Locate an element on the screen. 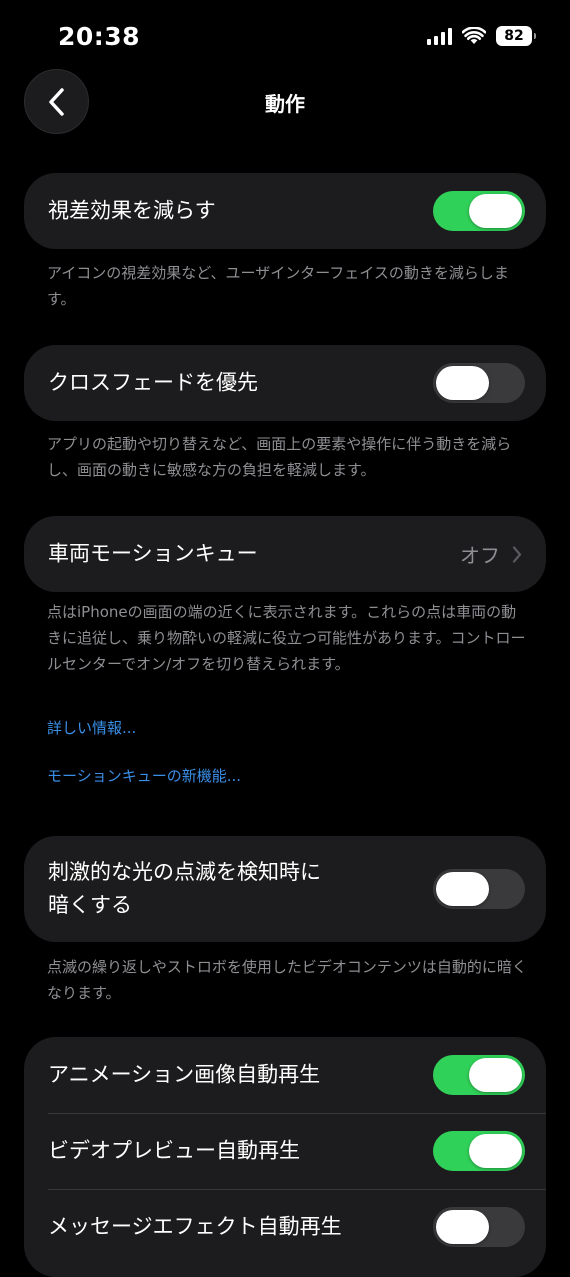  reduce-motion-row: 視差効果を減らす is located at coordinates (285, 211).